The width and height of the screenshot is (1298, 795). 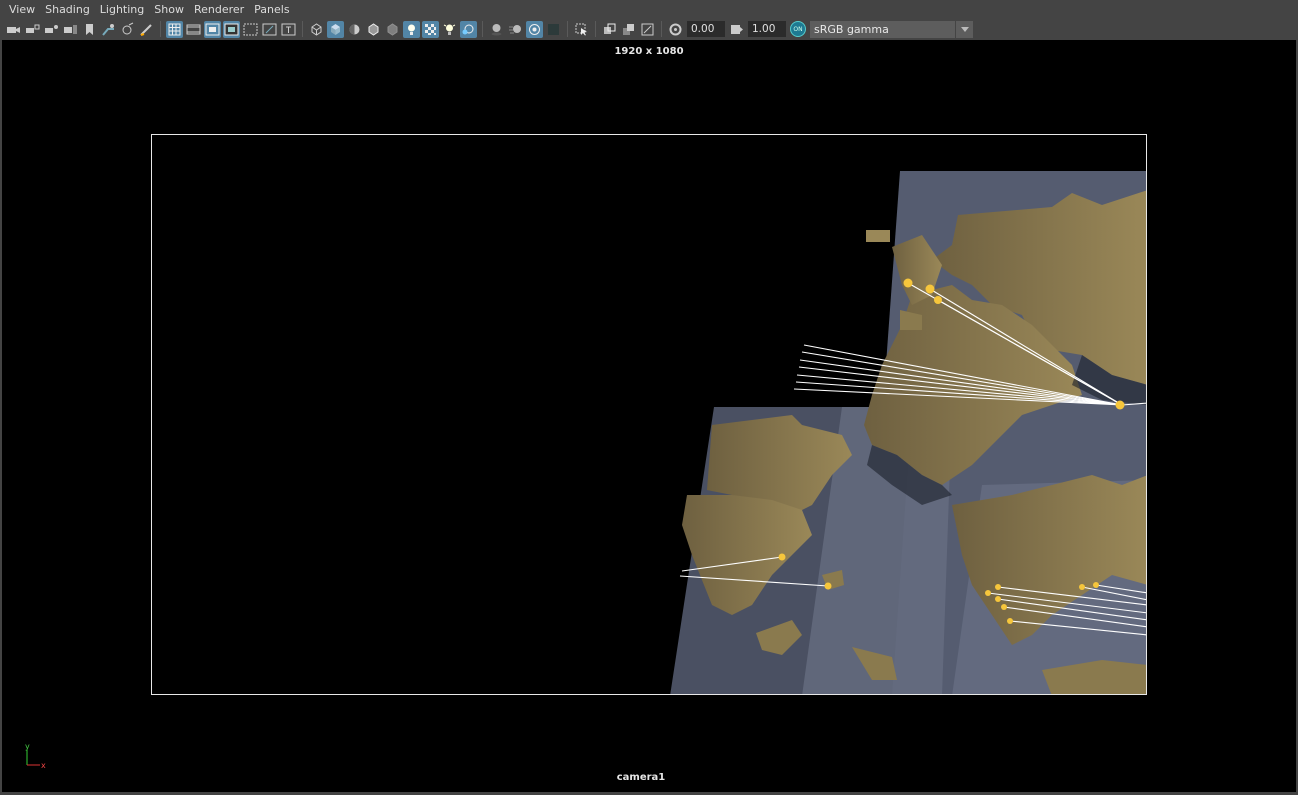 I want to click on ambient-occlusion-icon, so click(x=496, y=29).